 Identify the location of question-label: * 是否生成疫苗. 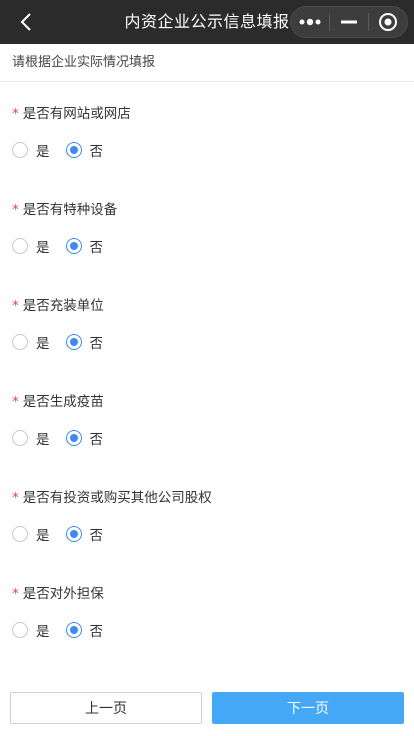
(58, 400).